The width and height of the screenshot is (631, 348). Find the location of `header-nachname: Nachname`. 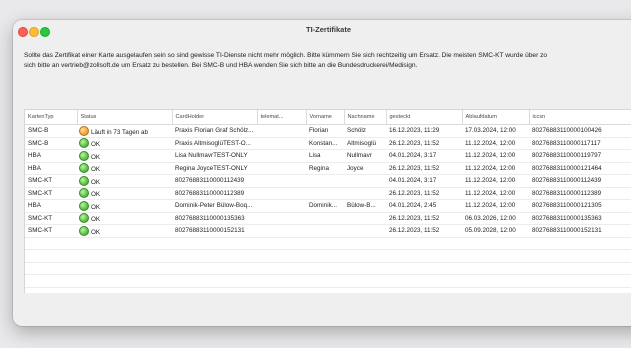

header-nachname: Nachname is located at coordinates (365, 117).